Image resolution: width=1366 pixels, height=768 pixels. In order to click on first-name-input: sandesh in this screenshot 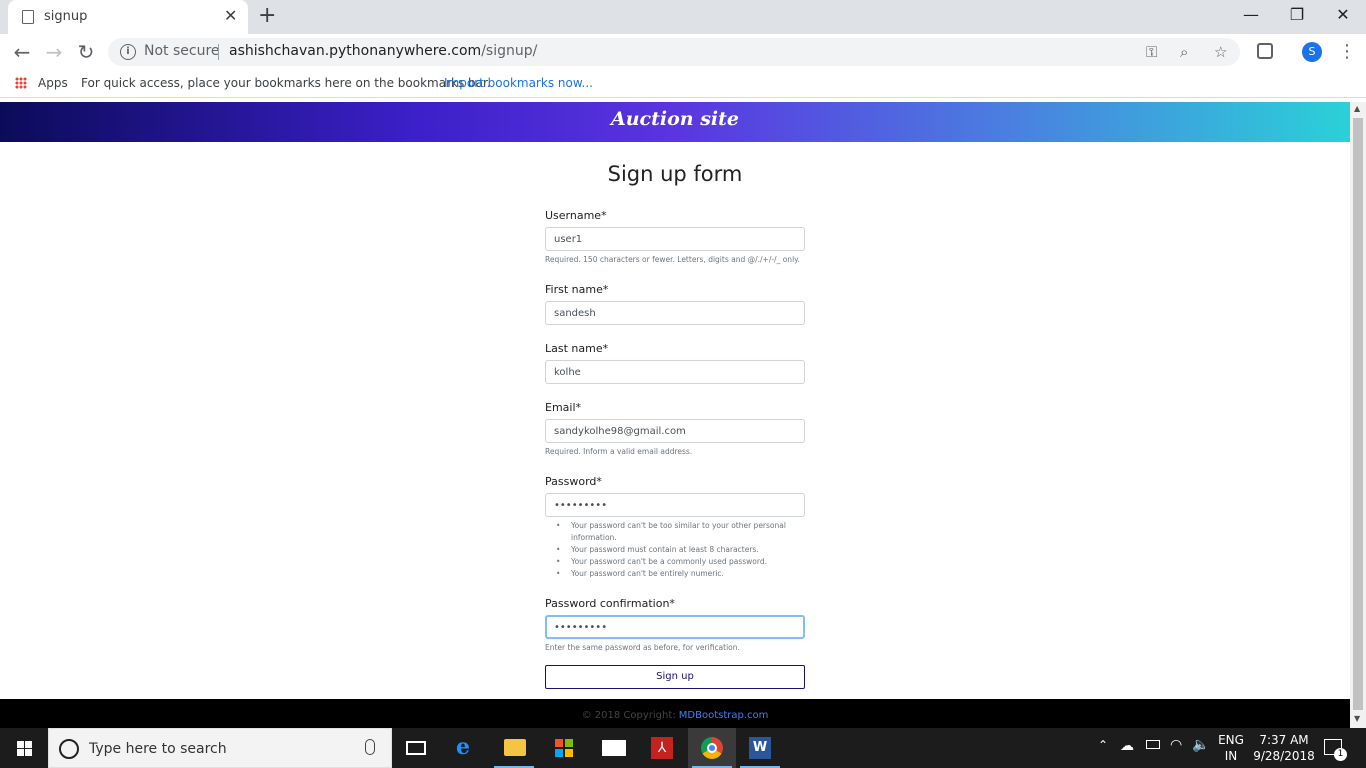, I will do `click(675, 313)`.